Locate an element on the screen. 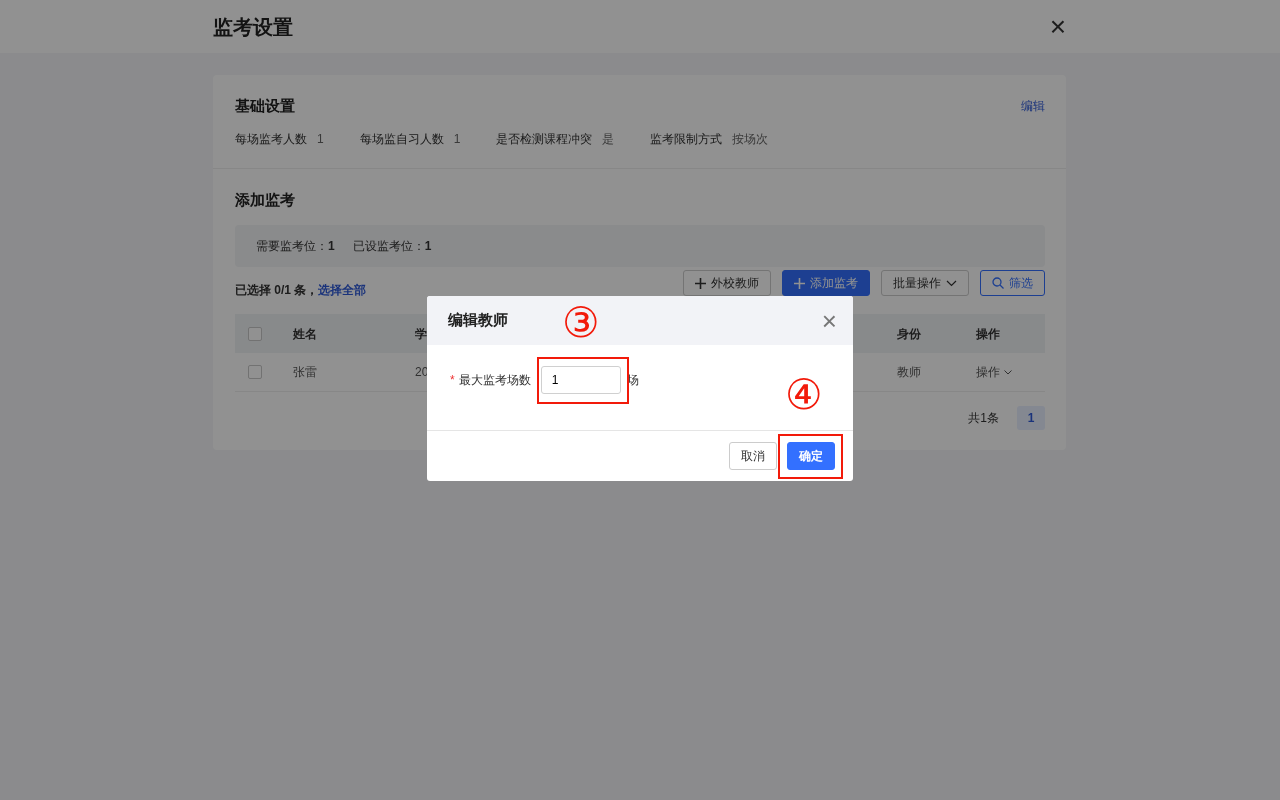 The image size is (1280, 800). number-input: 1 is located at coordinates (580, 379).